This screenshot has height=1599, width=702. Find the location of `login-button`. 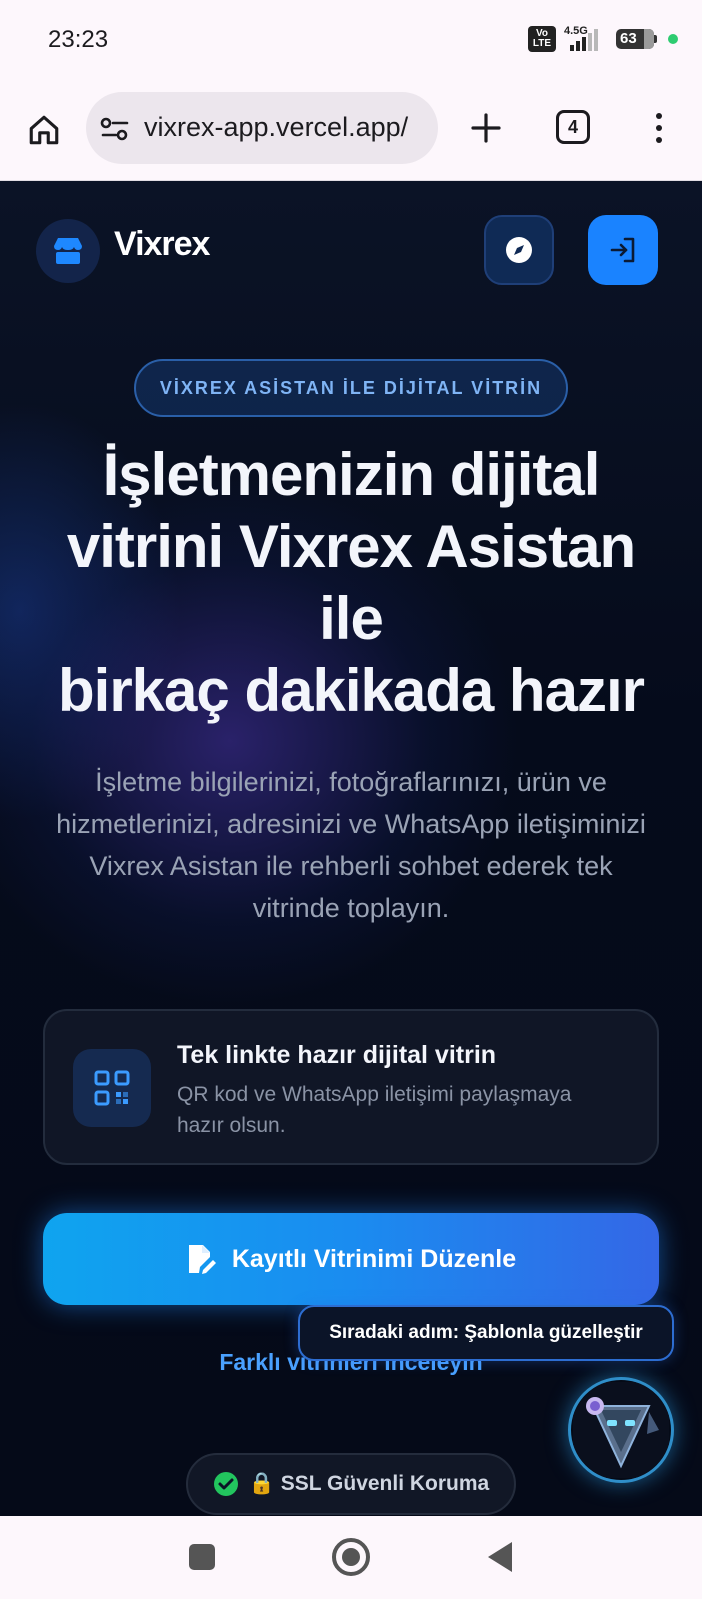

login-button is located at coordinates (623, 250).